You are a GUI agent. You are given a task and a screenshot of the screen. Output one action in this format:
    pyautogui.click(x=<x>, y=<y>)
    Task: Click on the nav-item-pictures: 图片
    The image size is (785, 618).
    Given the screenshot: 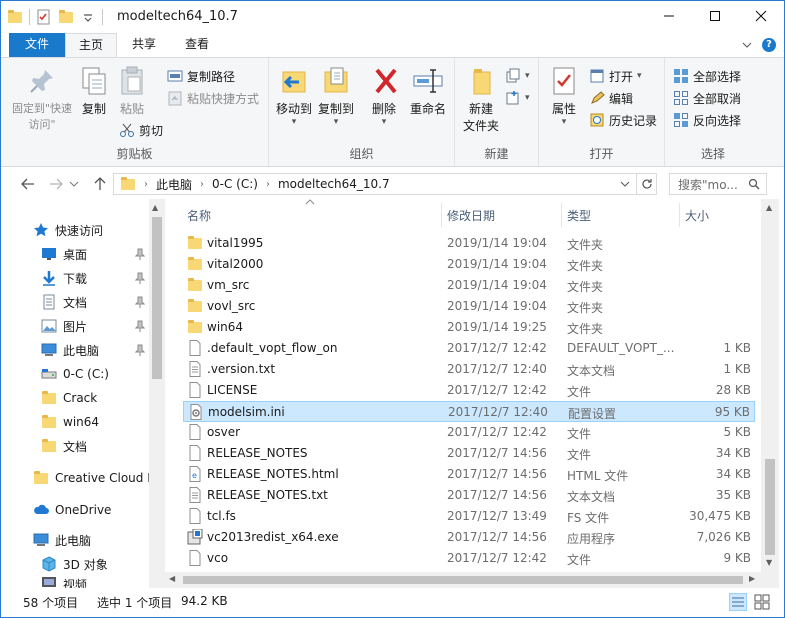 What is the action you would take?
    pyautogui.click(x=95, y=326)
    